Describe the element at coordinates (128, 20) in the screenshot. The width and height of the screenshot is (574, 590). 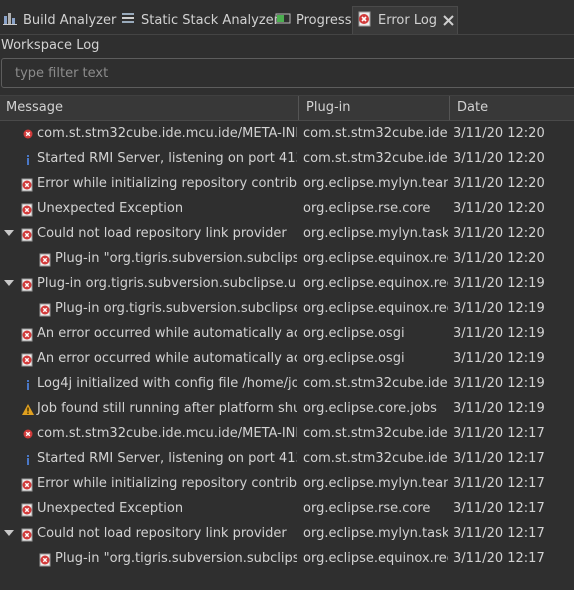
I see `stack-analyzer-icon` at that location.